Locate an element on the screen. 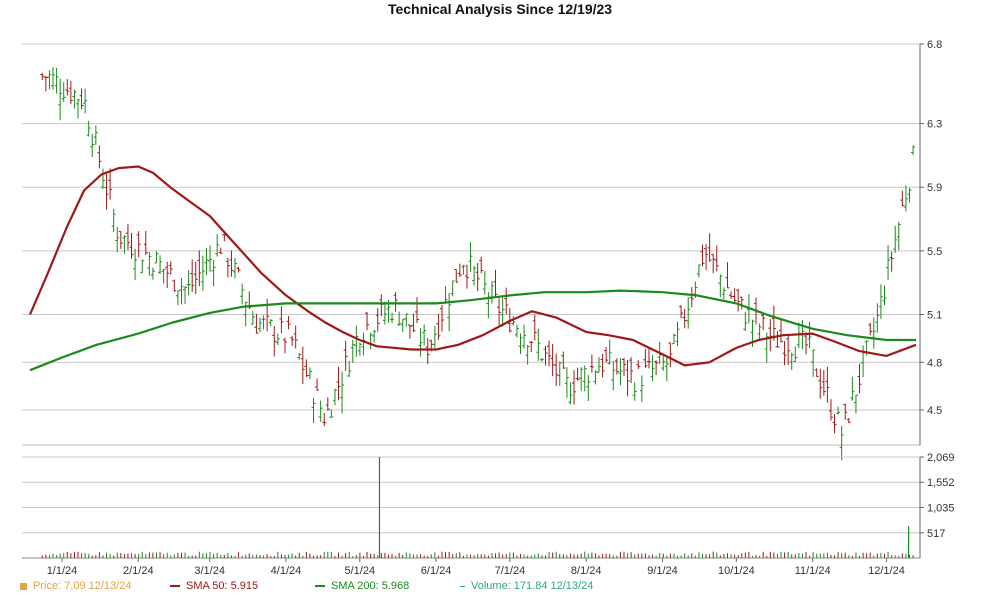 The width and height of the screenshot is (1000, 600). price-tick-label: 4.5 is located at coordinates (934, 411).